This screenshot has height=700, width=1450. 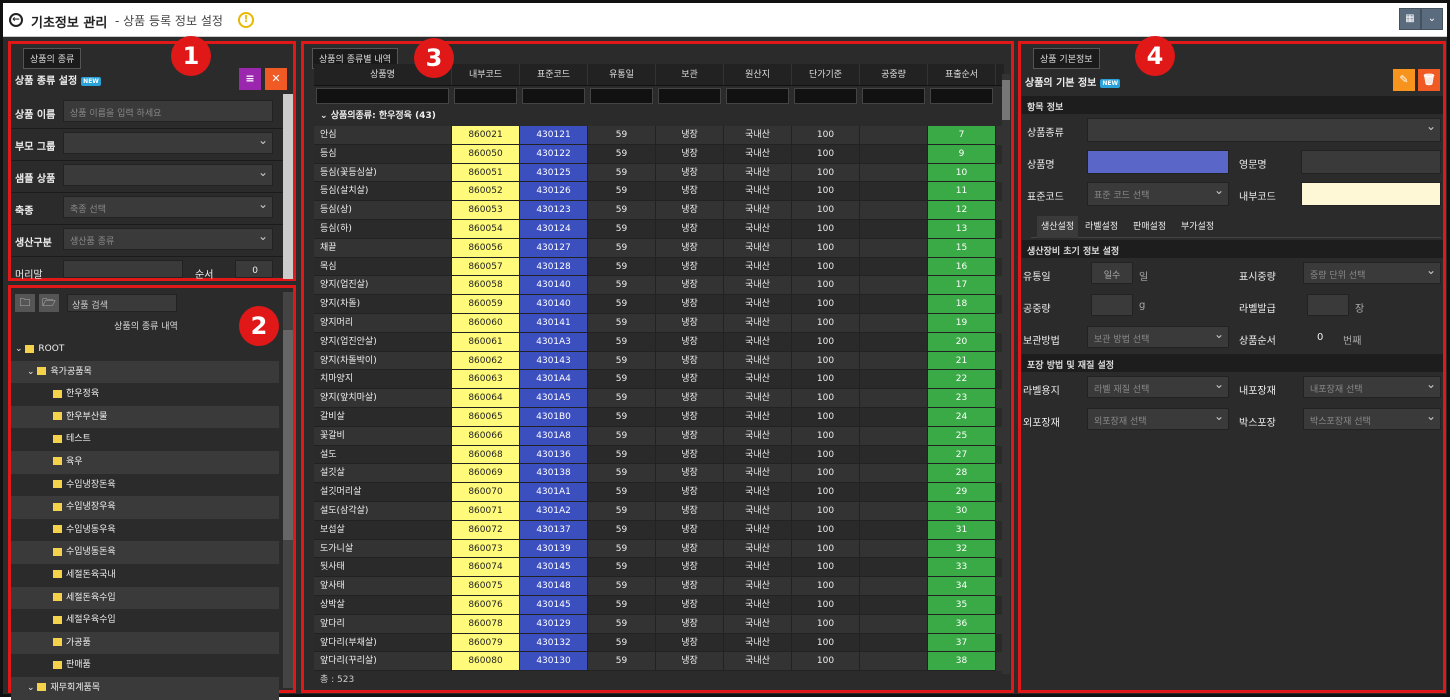 I want to click on production-select: 생산품 종류, so click(x=168, y=239).